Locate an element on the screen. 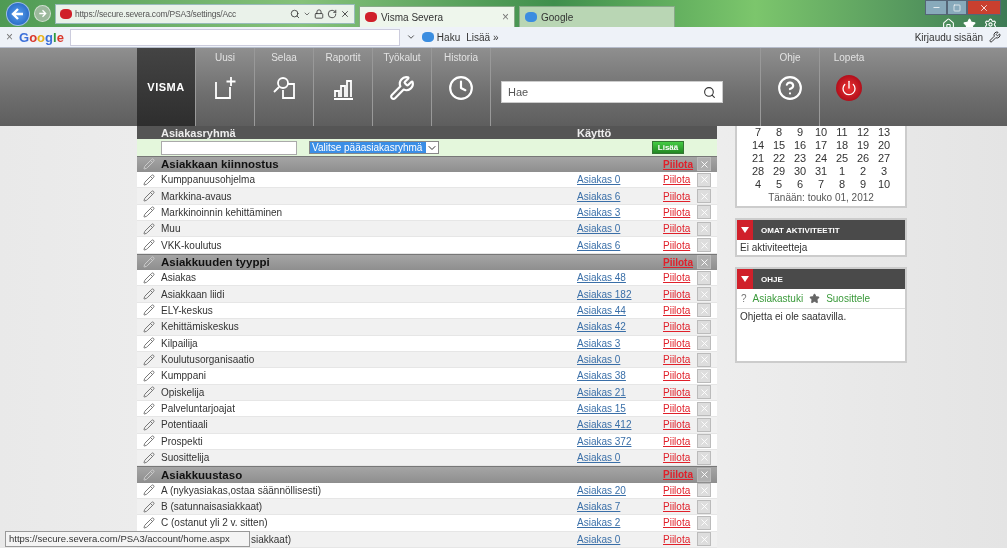 This screenshot has width=1007, height=548. sign-in-link: Kirjaudu sisään is located at coordinates (948, 37).